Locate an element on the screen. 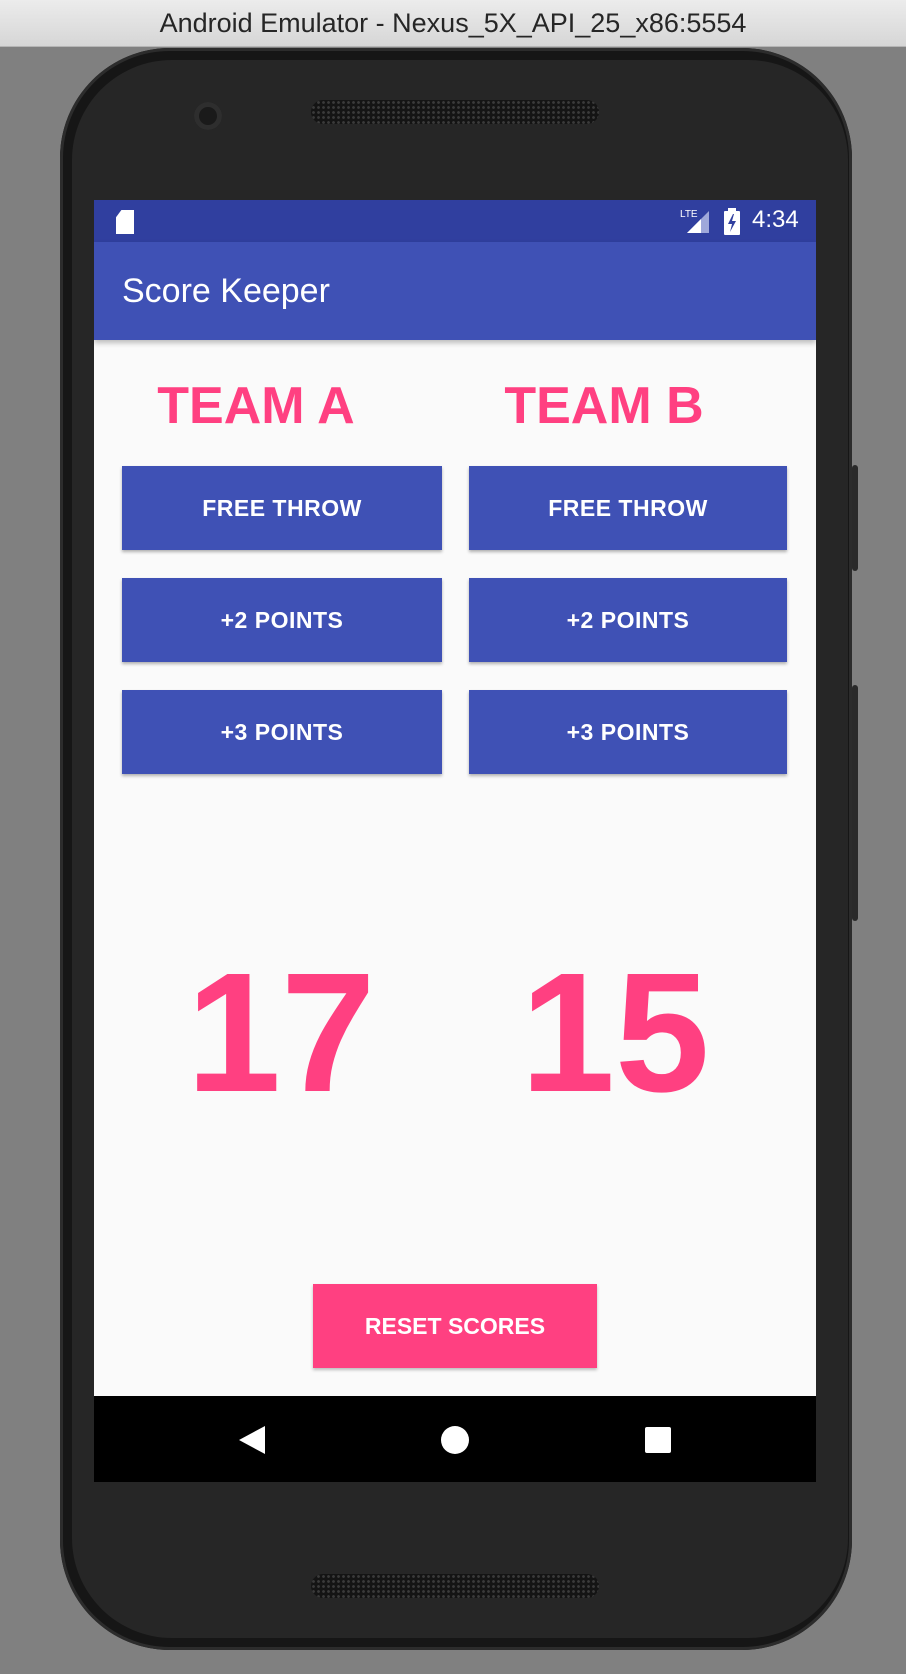 This screenshot has width=906, height=1674. recents-icon is located at coordinates (658, 1440).